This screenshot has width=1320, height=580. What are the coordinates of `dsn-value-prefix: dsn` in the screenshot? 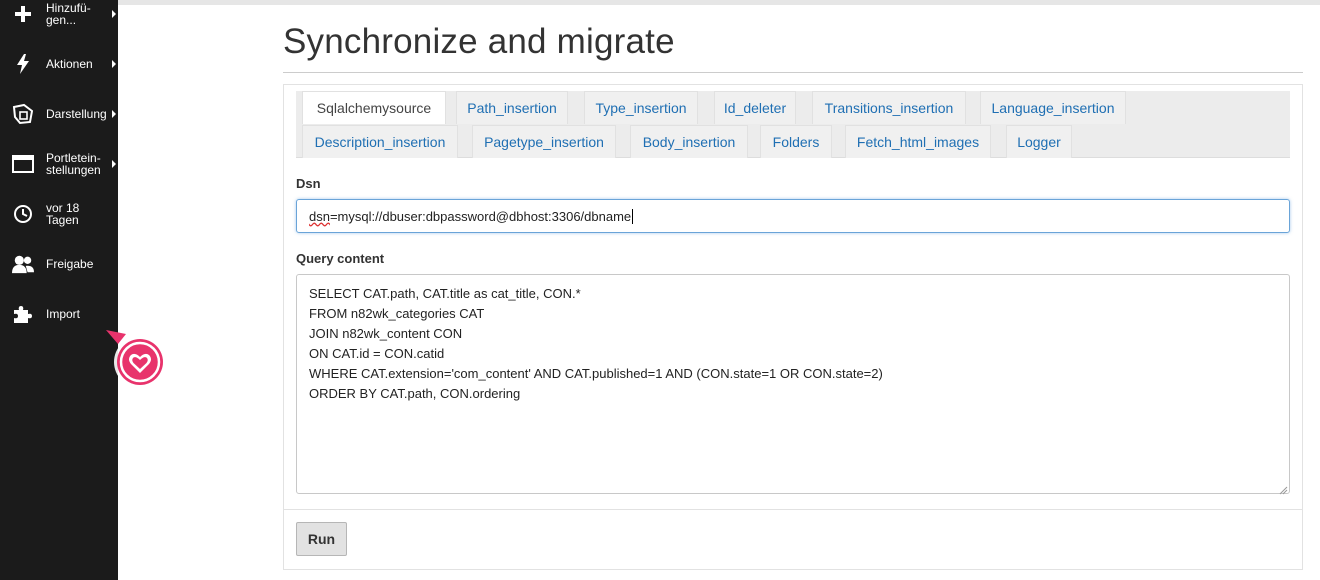 It's located at (319, 216).